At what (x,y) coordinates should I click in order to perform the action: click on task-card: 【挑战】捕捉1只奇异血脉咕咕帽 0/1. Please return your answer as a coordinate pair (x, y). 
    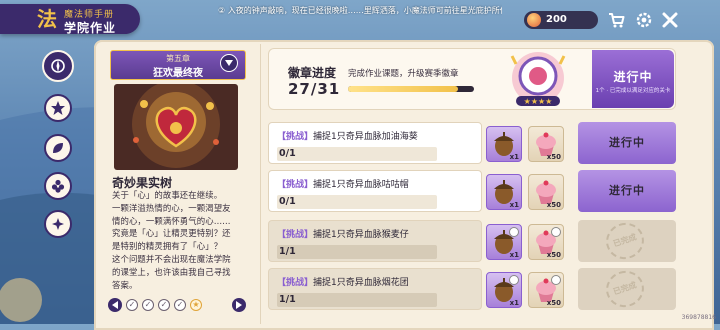
    Looking at the image, I should click on (375, 191).